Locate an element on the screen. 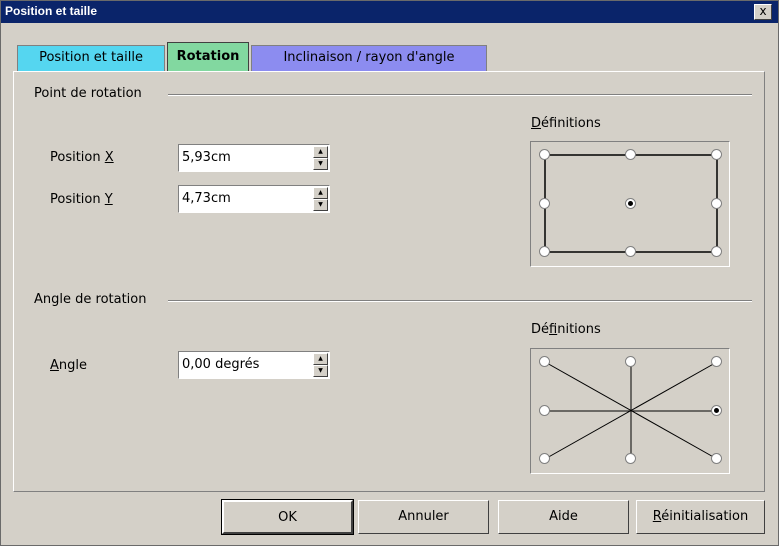  position-x-value: 5,93cm is located at coordinates (206, 157).